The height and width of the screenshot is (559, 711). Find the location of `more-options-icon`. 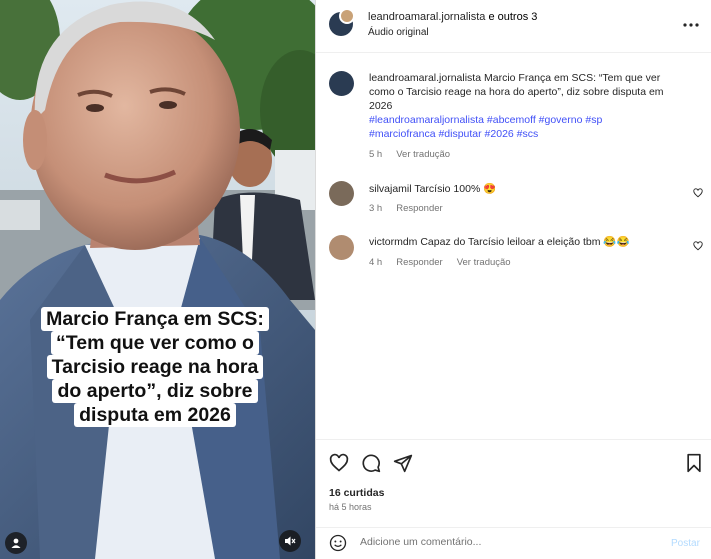

more-options-icon is located at coordinates (691, 25).